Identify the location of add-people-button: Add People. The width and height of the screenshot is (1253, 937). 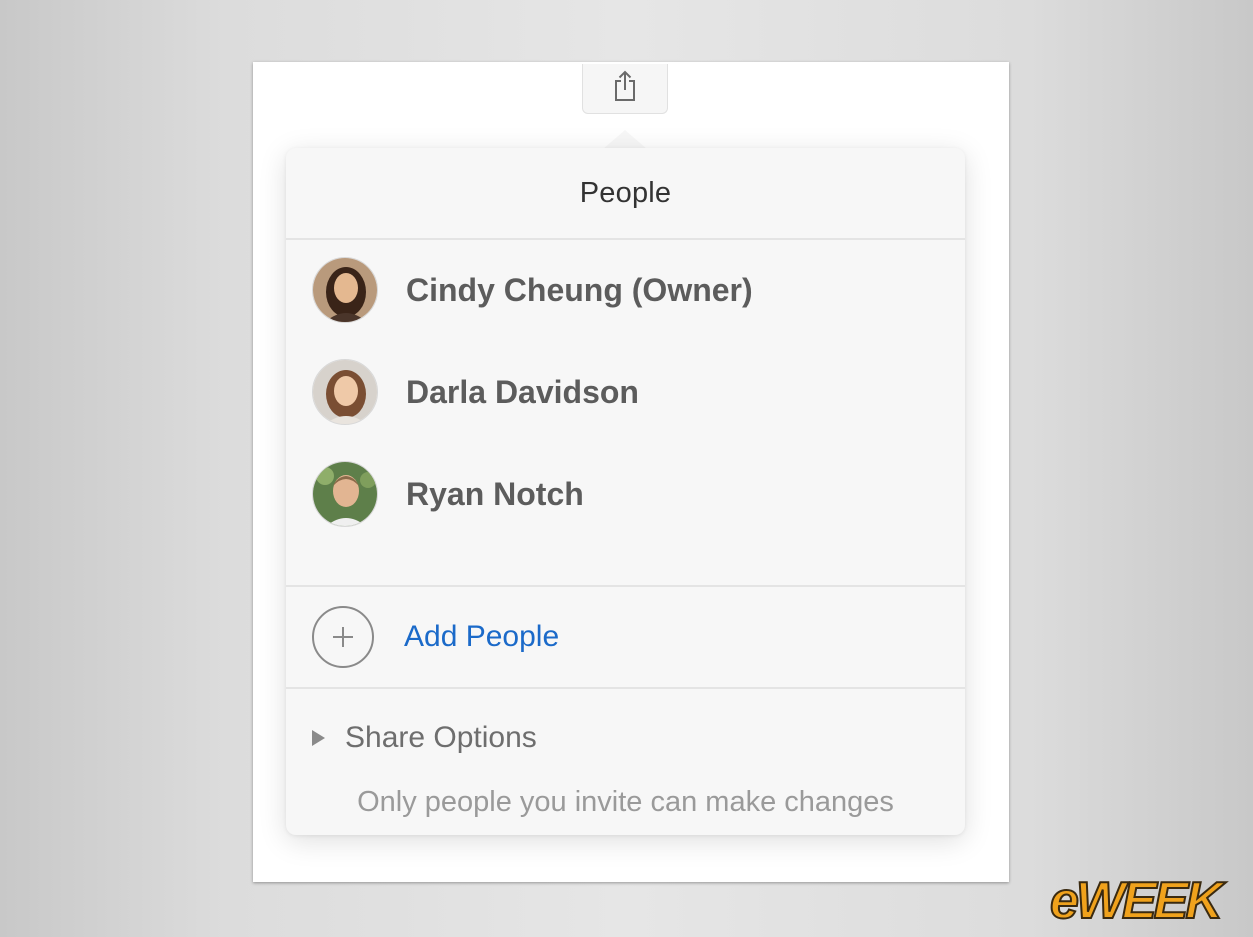
(627, 637).